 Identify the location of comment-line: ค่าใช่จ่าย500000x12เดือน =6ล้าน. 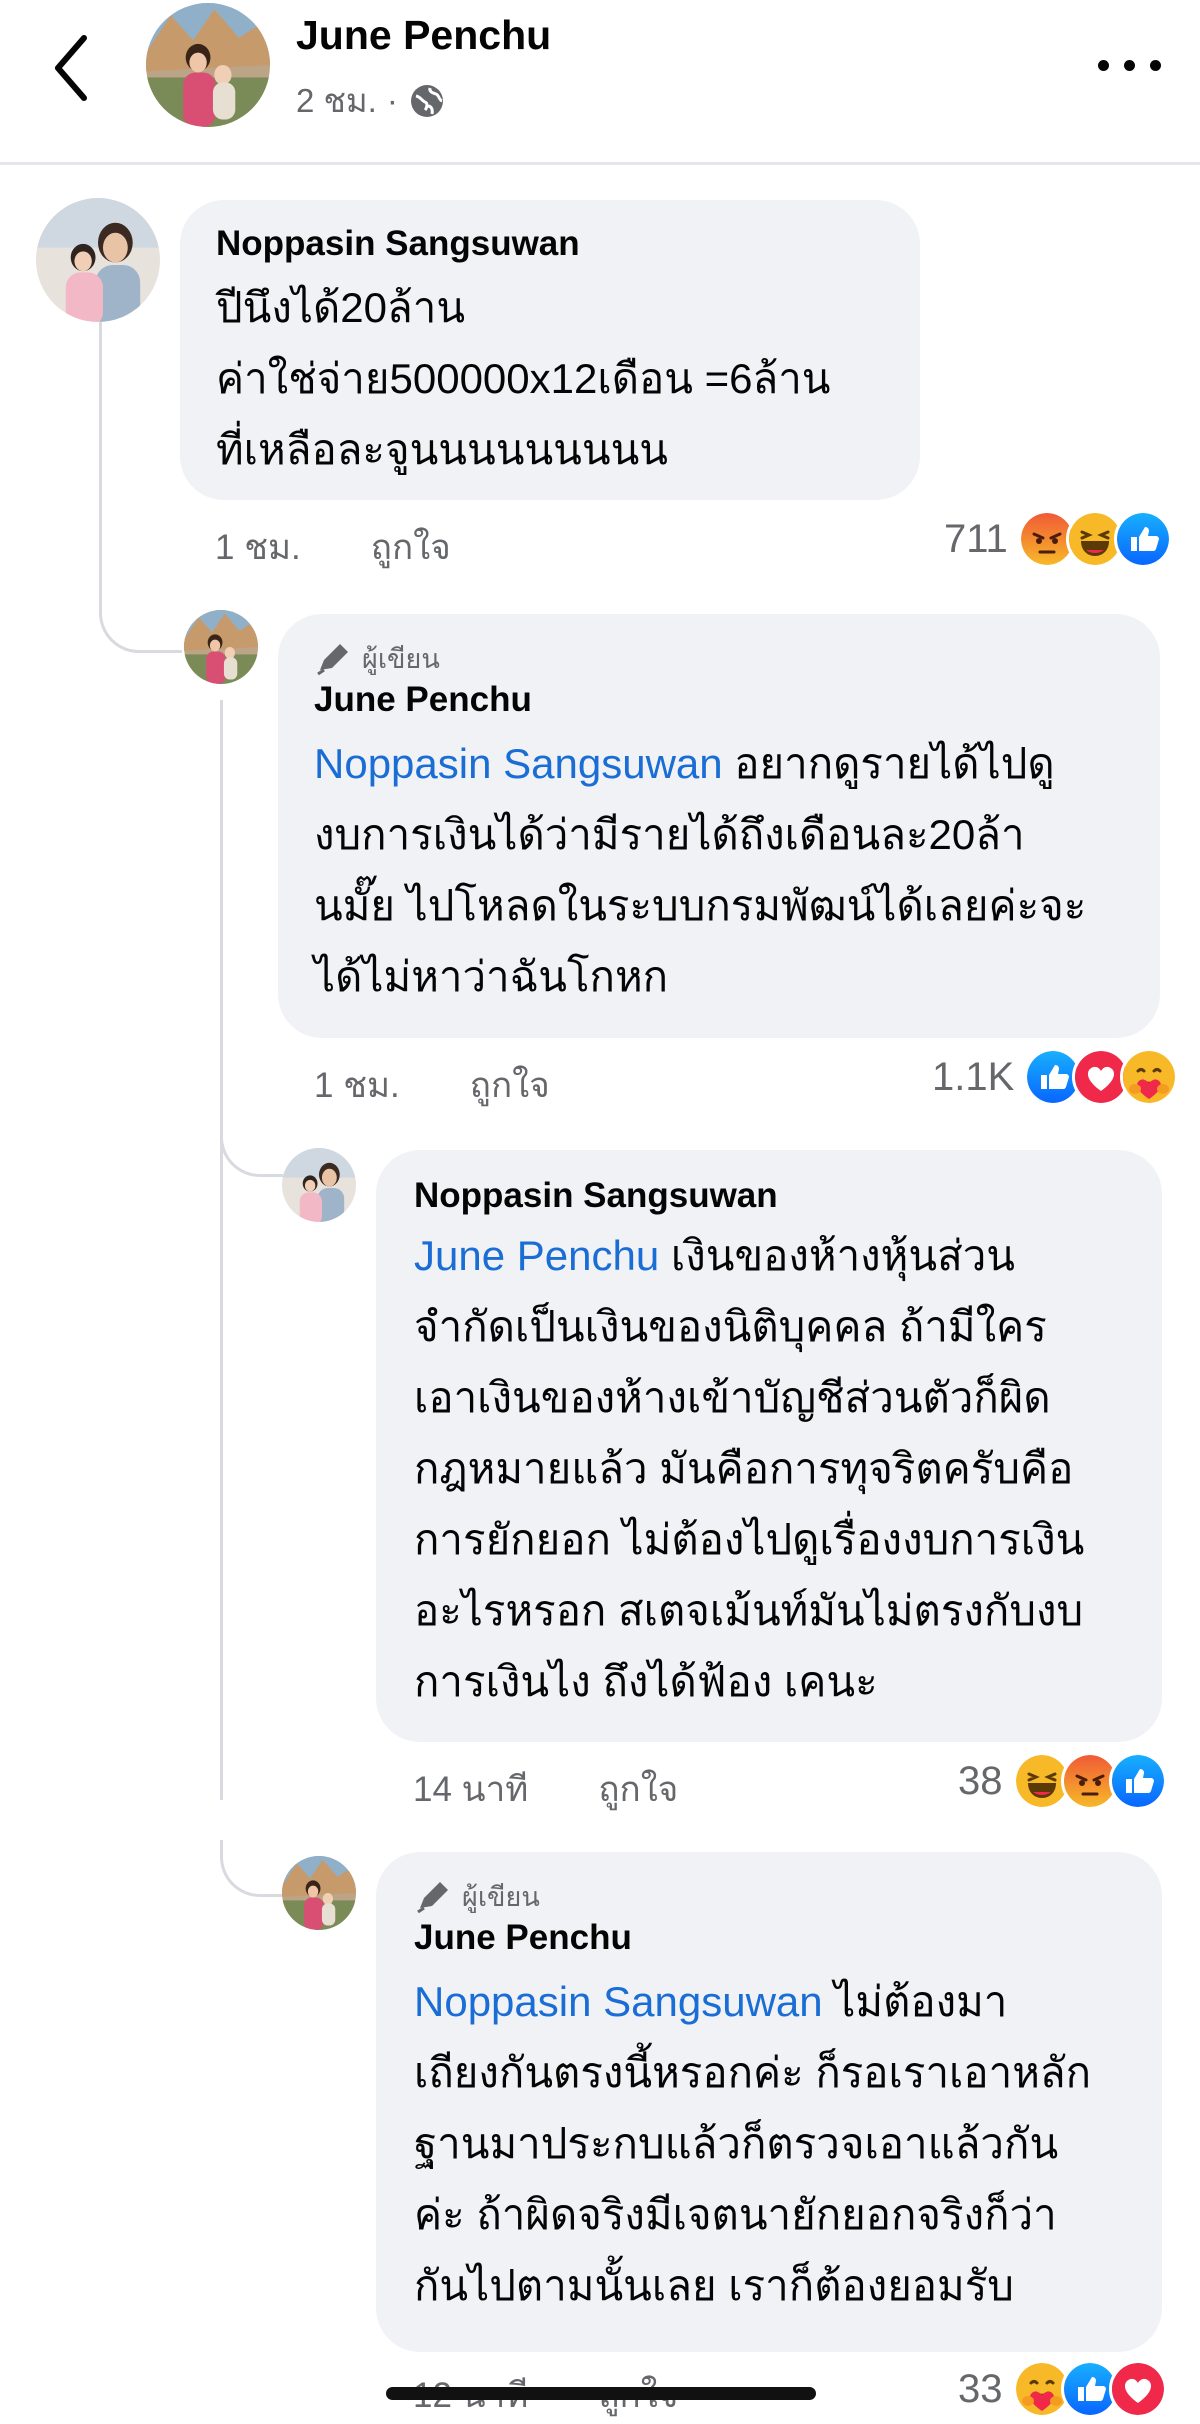
(523, 378).